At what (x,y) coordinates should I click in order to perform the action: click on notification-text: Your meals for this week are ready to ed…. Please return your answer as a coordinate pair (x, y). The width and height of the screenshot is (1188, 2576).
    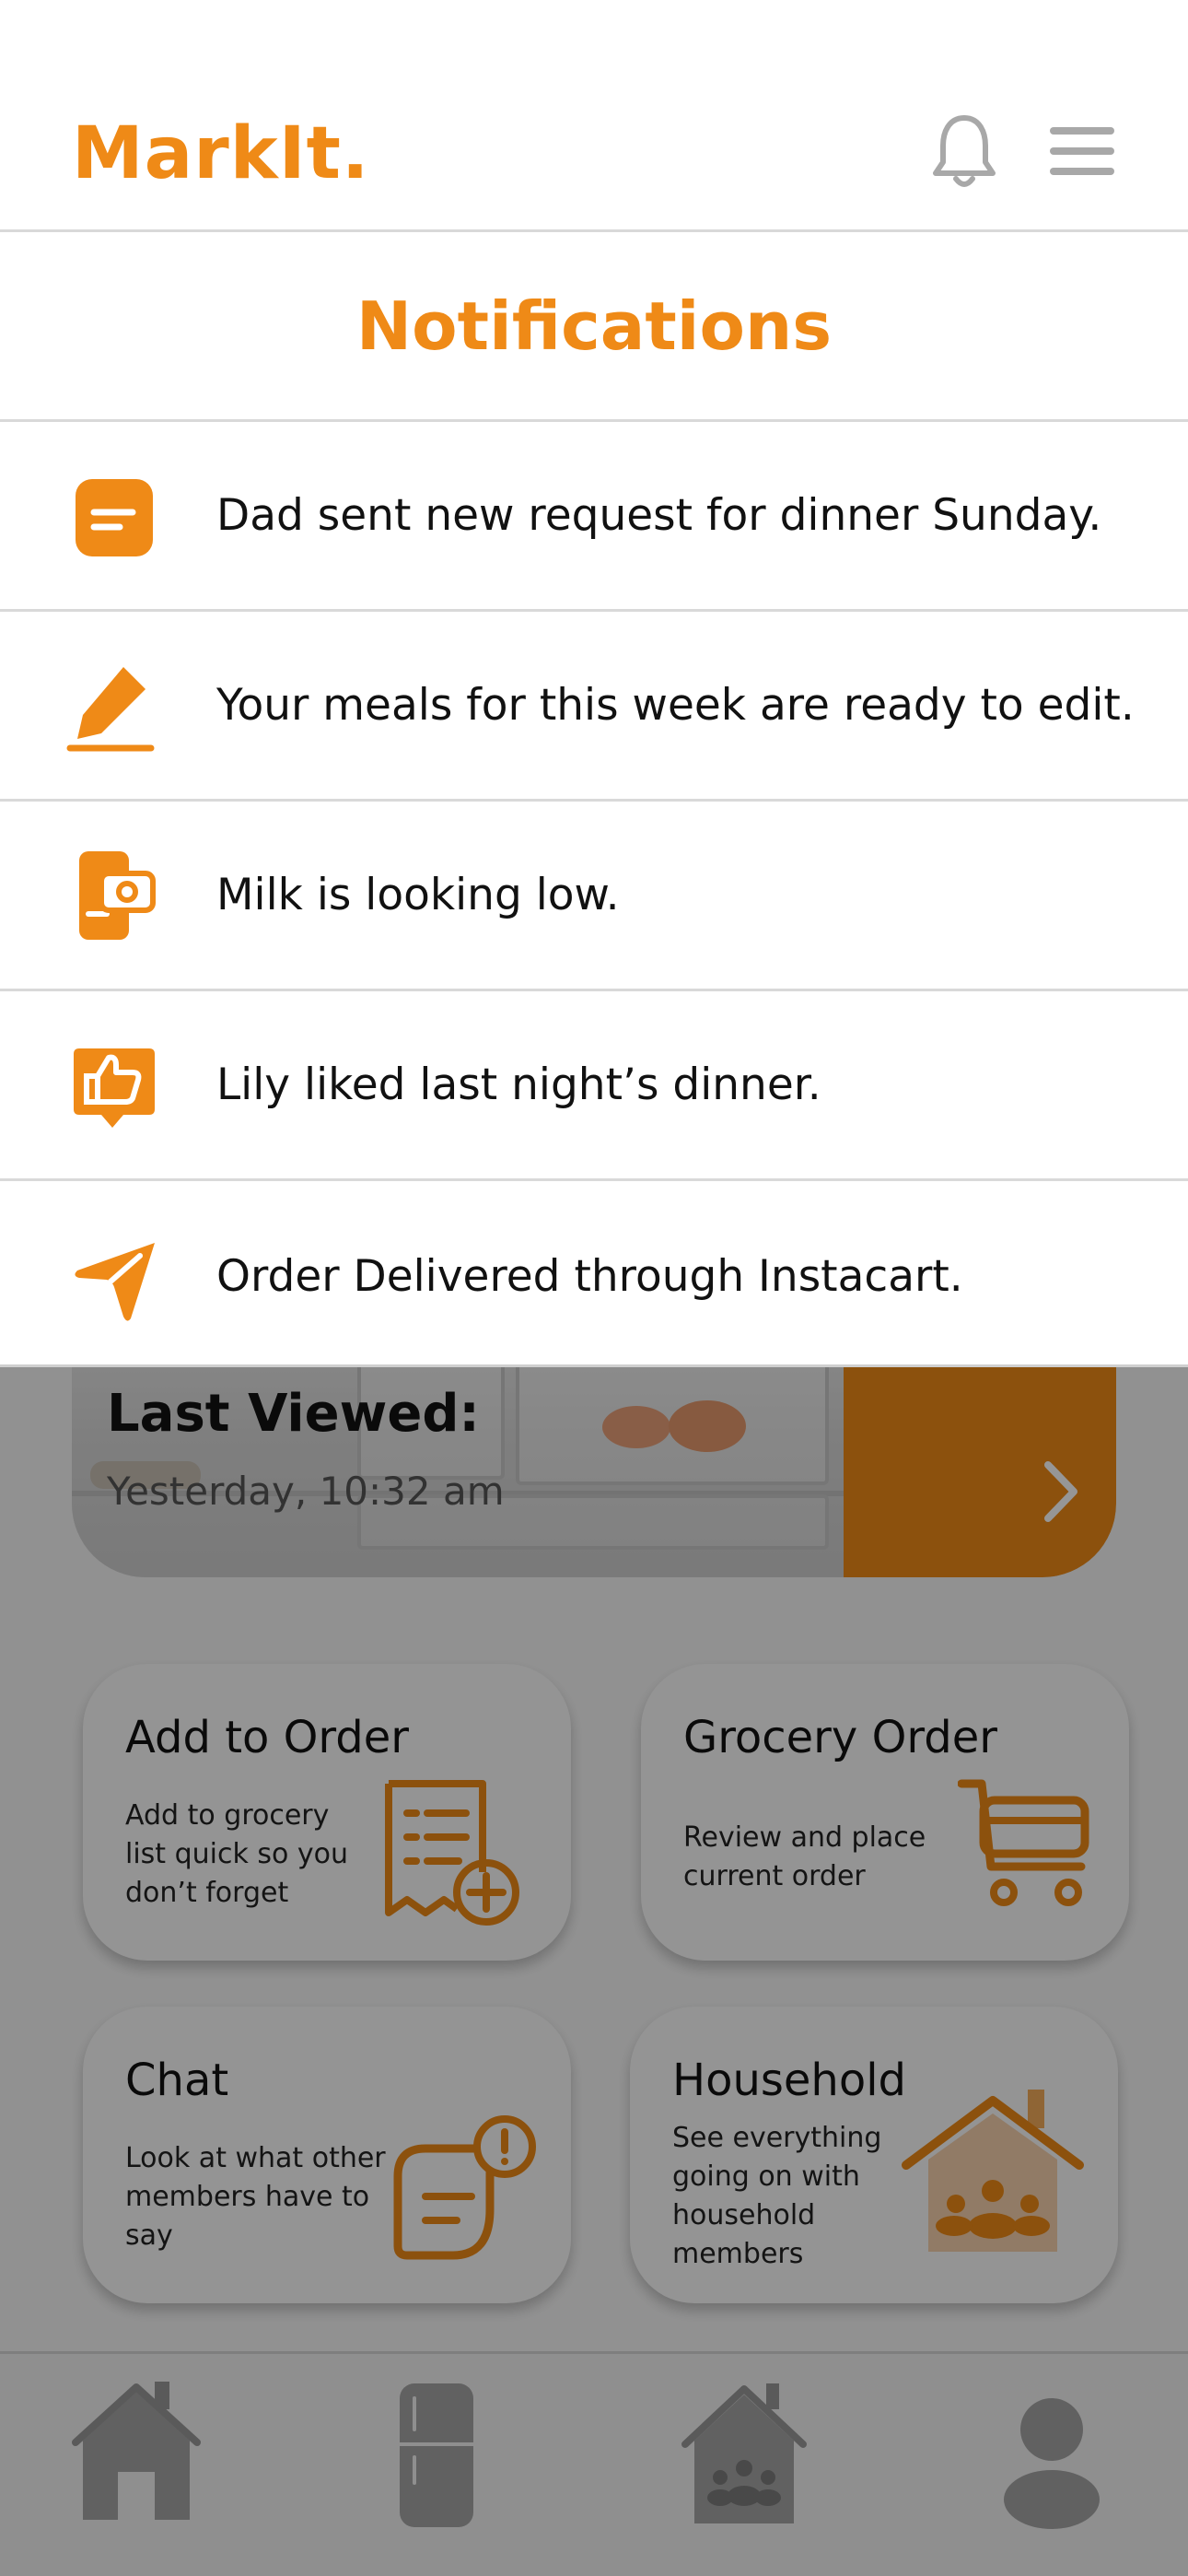
    Looking at the image, I should click on (675, 705).